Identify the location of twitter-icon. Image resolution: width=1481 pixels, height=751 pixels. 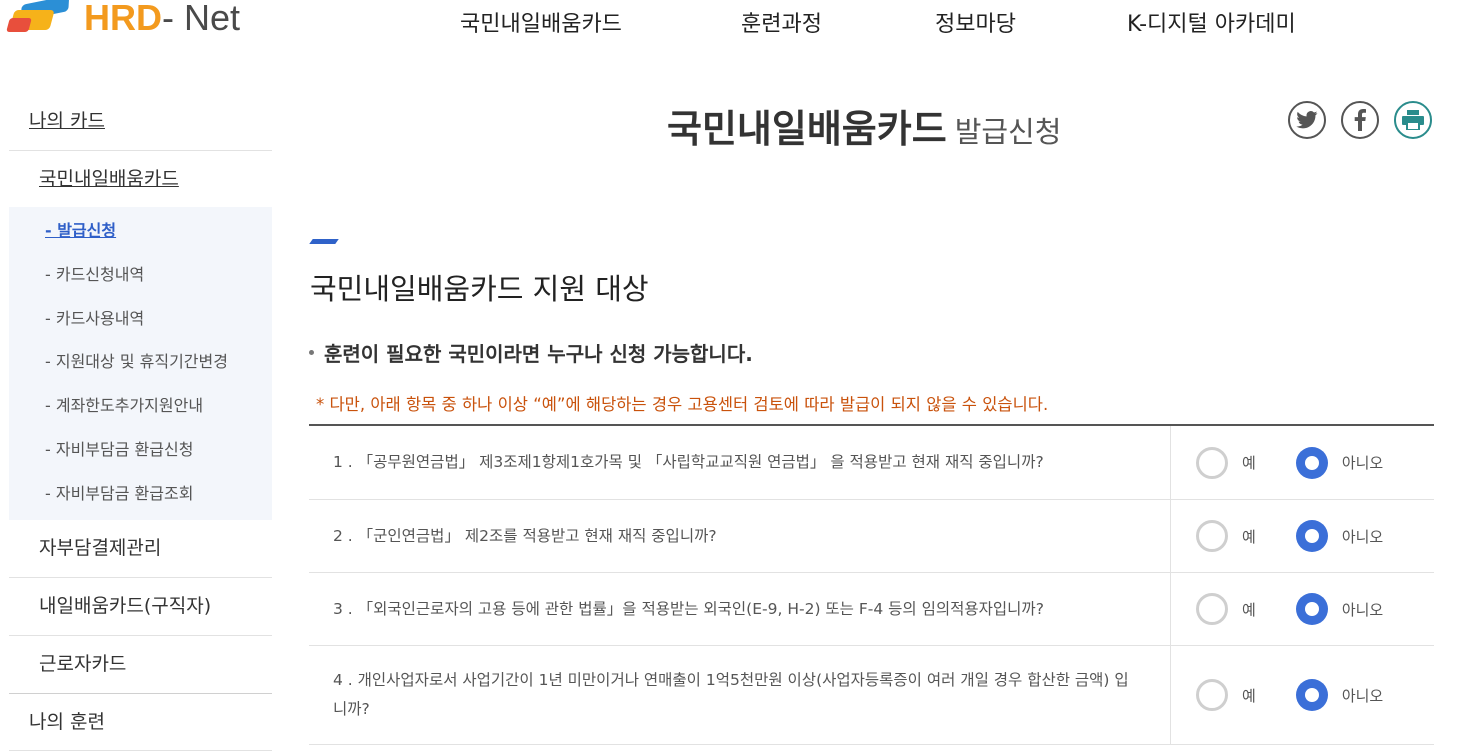
(1307, 120).